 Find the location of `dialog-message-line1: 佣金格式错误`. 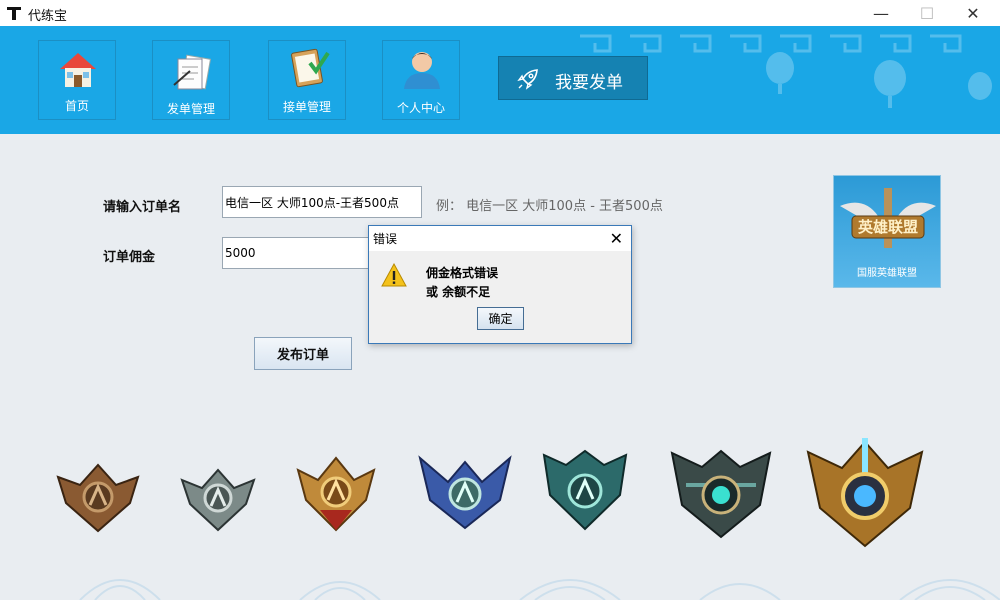

dialog-message-line1: 佣金格式错误 is located at coordinates (462, 273).